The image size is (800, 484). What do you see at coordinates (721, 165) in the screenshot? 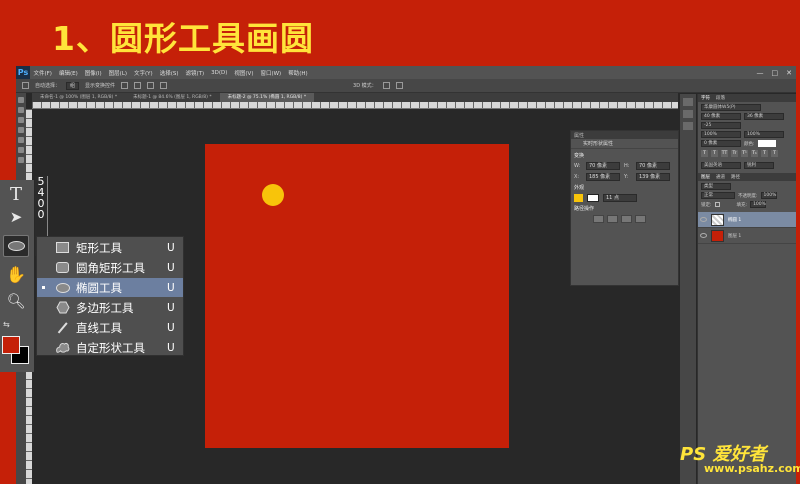
I see `language-dropdown: 美国英语` at bounding box center [721, 165].